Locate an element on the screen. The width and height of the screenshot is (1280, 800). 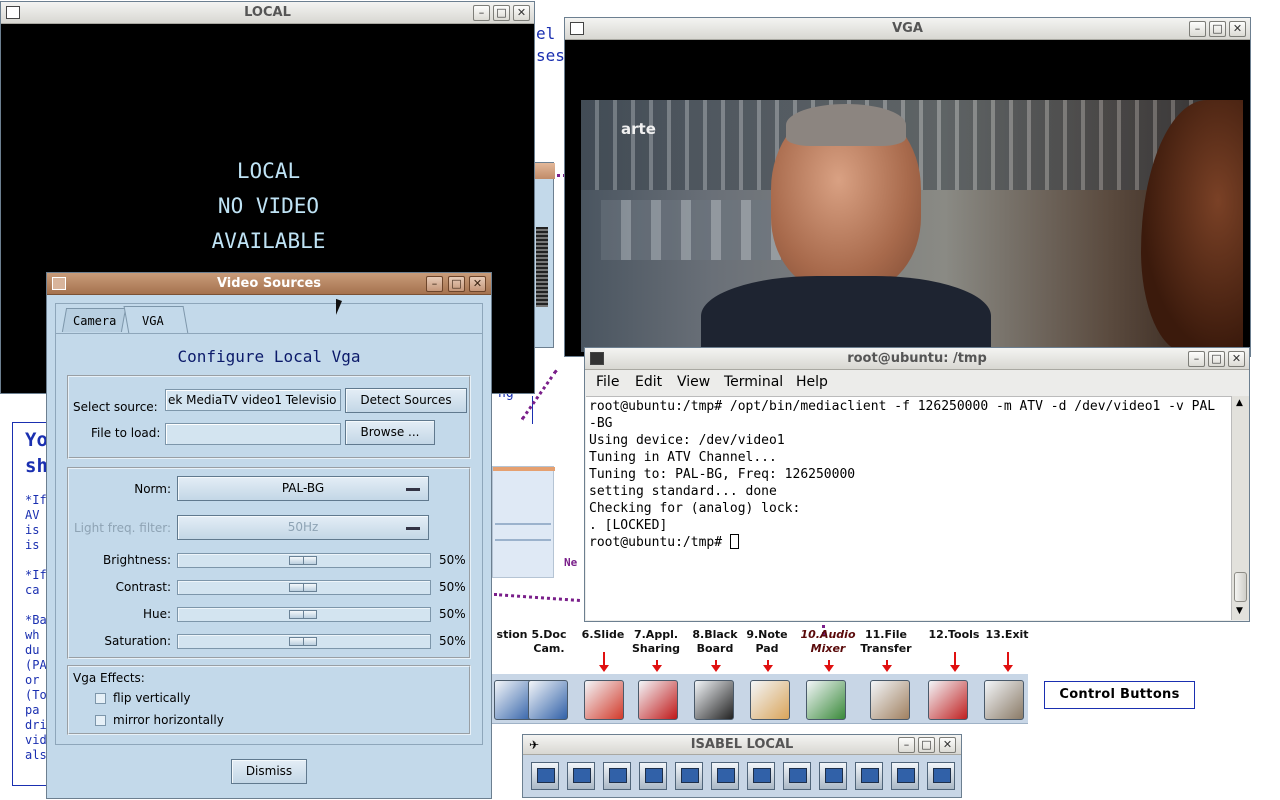
file-to-load-input is located at coordinates (253, 434).